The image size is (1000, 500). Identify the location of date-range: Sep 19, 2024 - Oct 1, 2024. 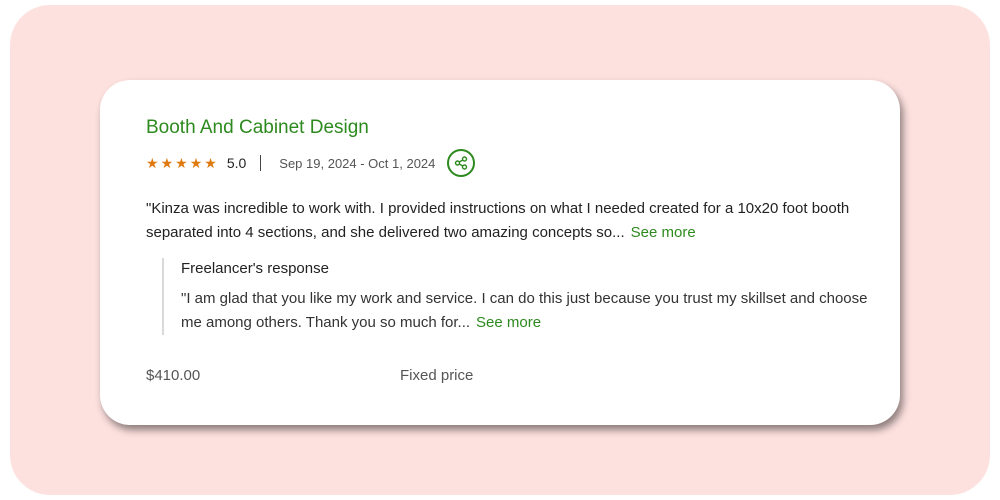
(357, 163).